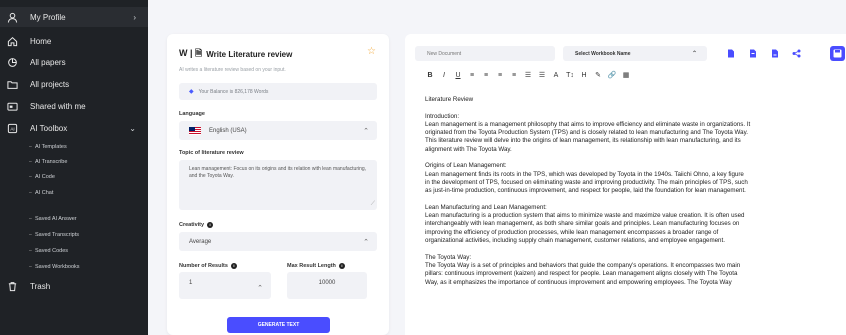 This screenshot has width=846, height=335. What do you see at coordinates (74, 177) in the screenshot?
I see `sidebar-subitem-ai-code: AI Code –` at bounding box center [74, 177].